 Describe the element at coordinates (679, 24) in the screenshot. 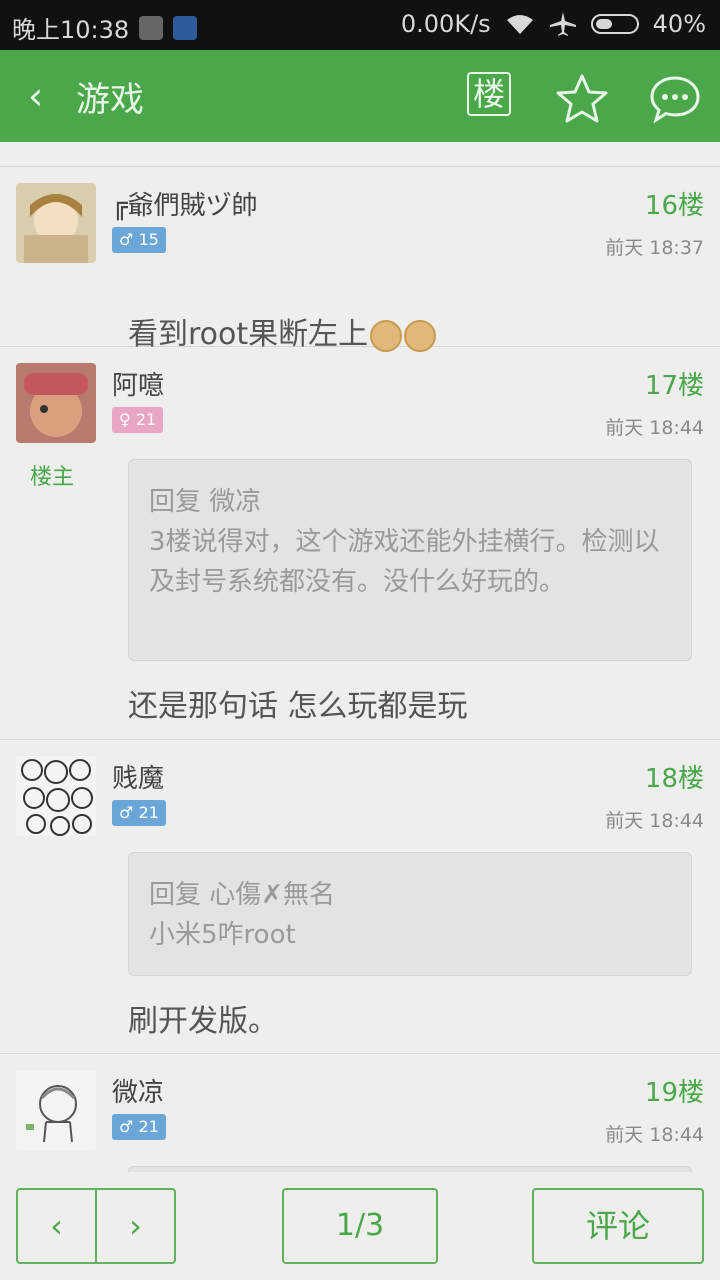

I see `battery-level: 40%` at that location.